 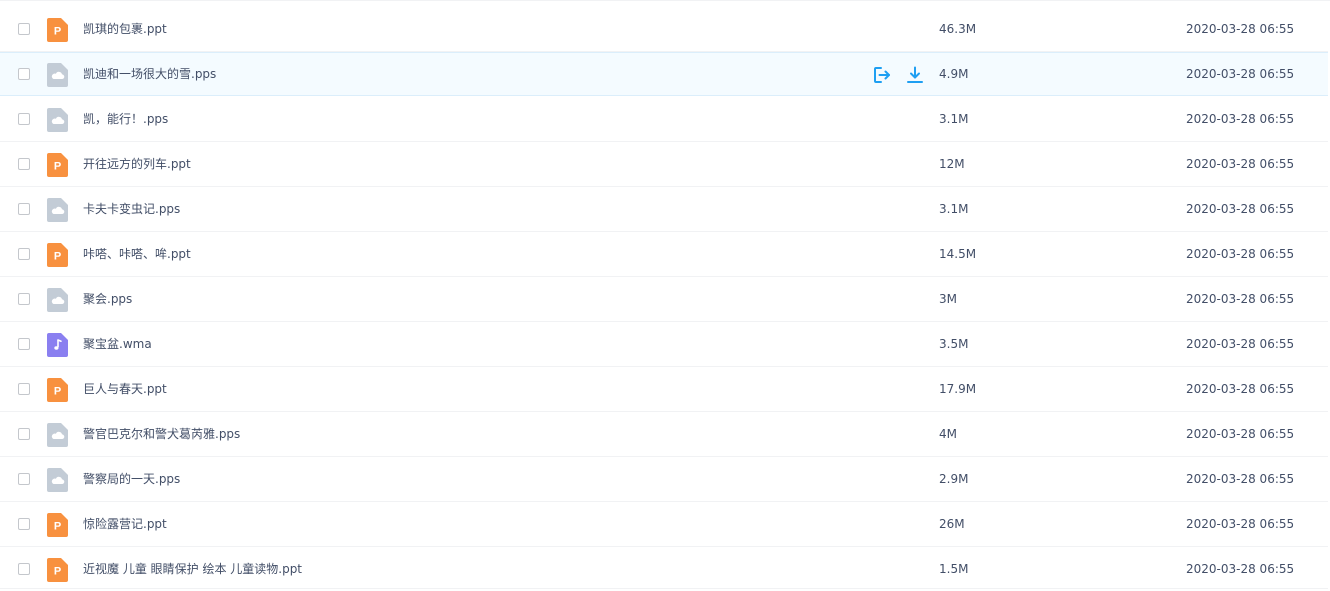 I want to click on file-size: 3M, so click(x=948, y=299).